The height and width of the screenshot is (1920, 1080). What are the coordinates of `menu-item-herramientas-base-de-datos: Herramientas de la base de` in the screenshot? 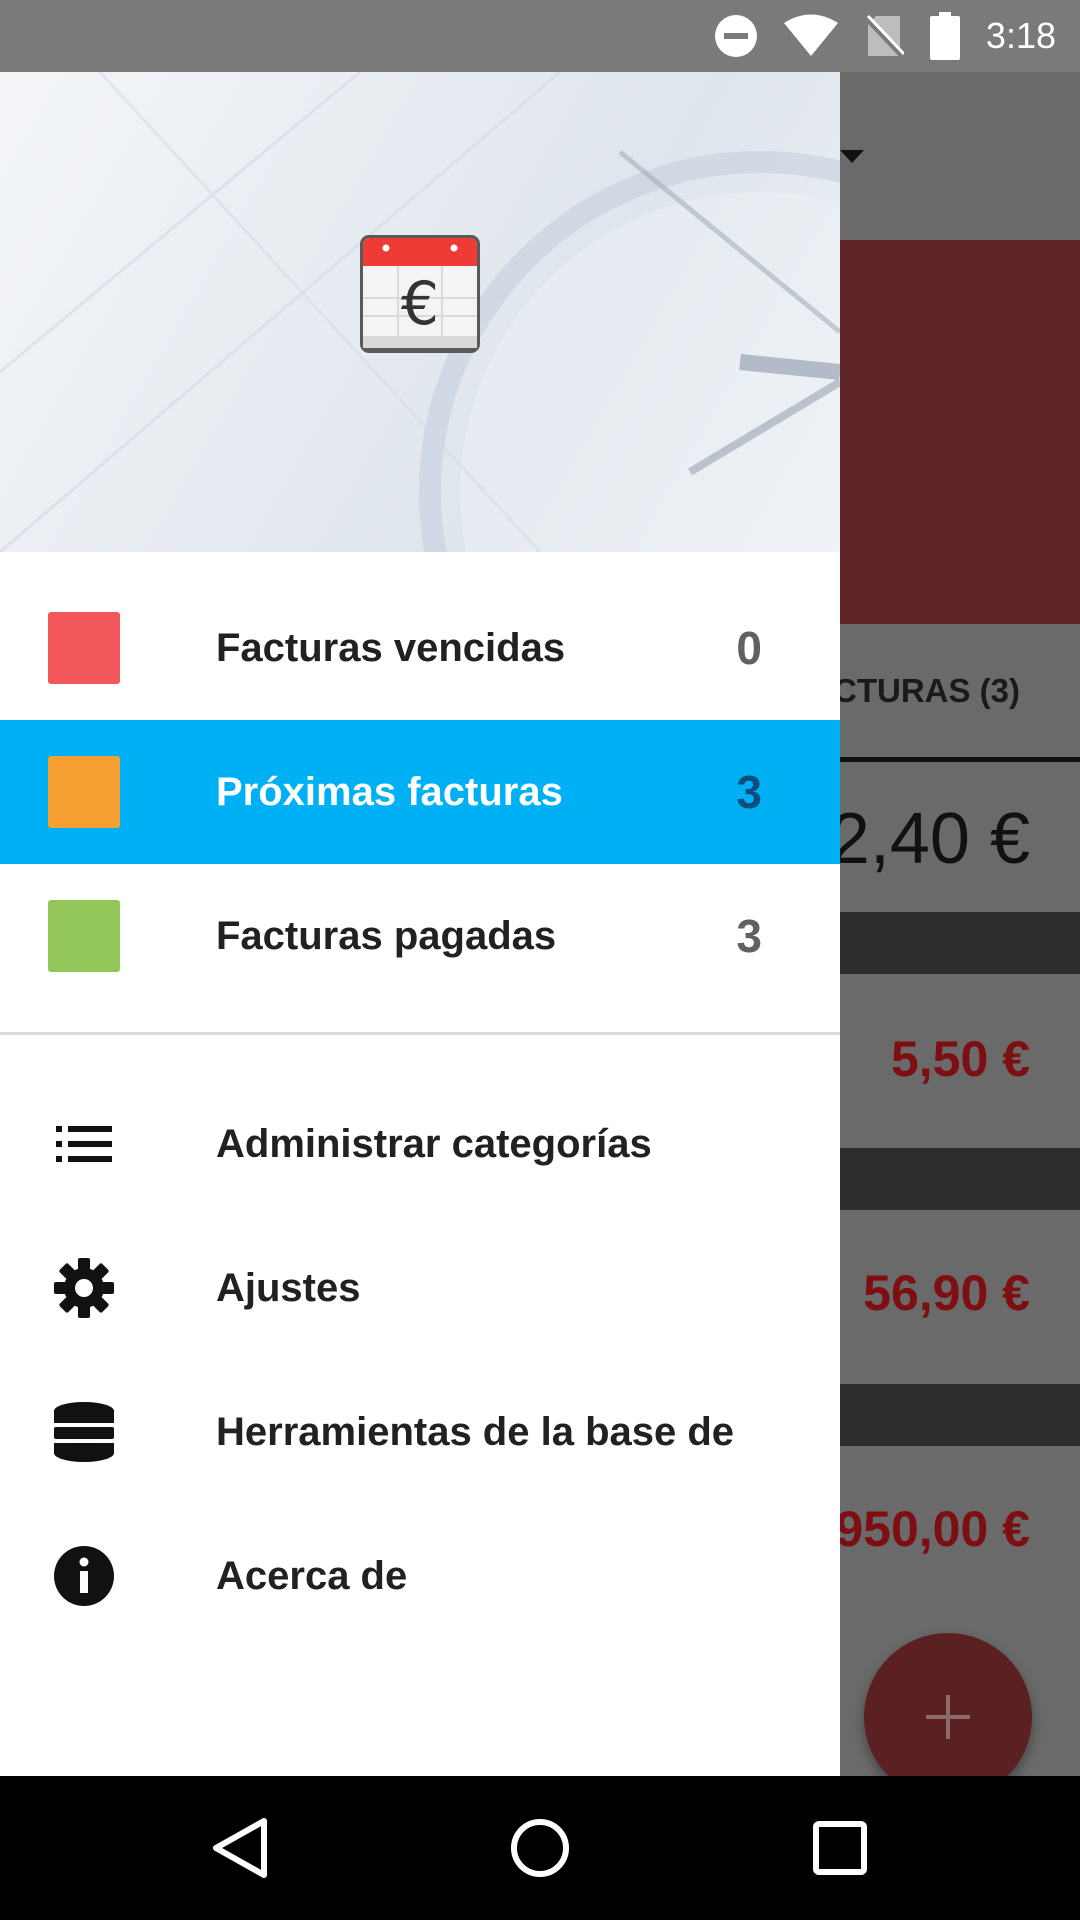 It's located at (420, 1432).